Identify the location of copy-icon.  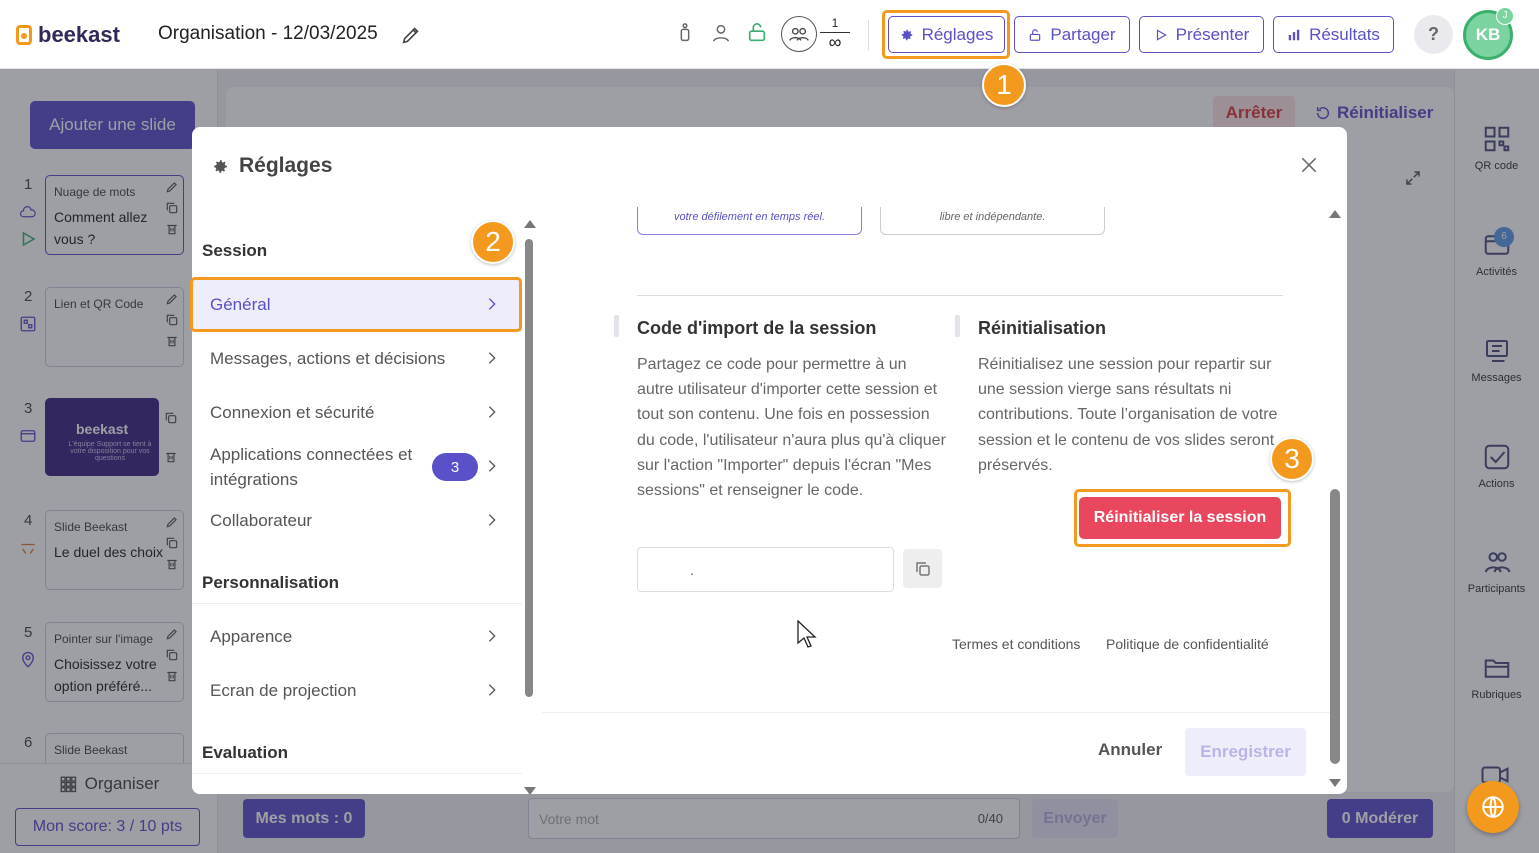
(922, 568).